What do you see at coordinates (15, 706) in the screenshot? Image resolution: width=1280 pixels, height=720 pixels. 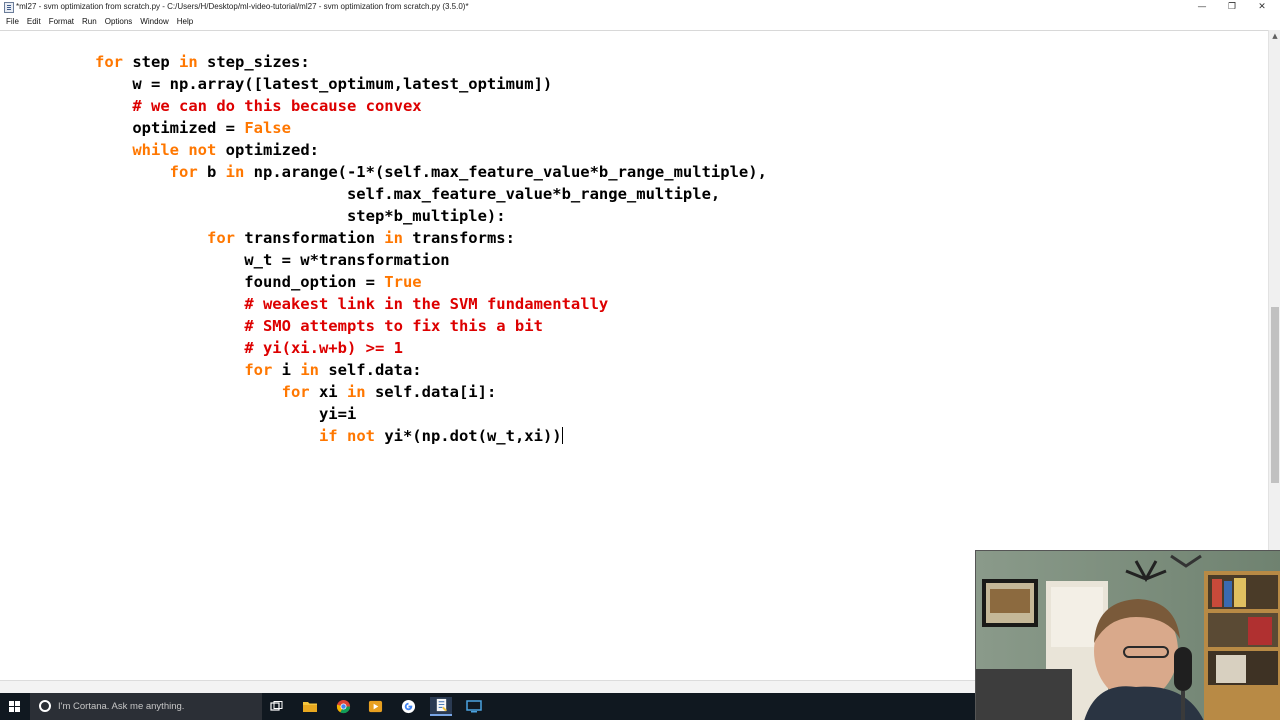 I see `windows-start-icon` at bounding box center [15, 706].